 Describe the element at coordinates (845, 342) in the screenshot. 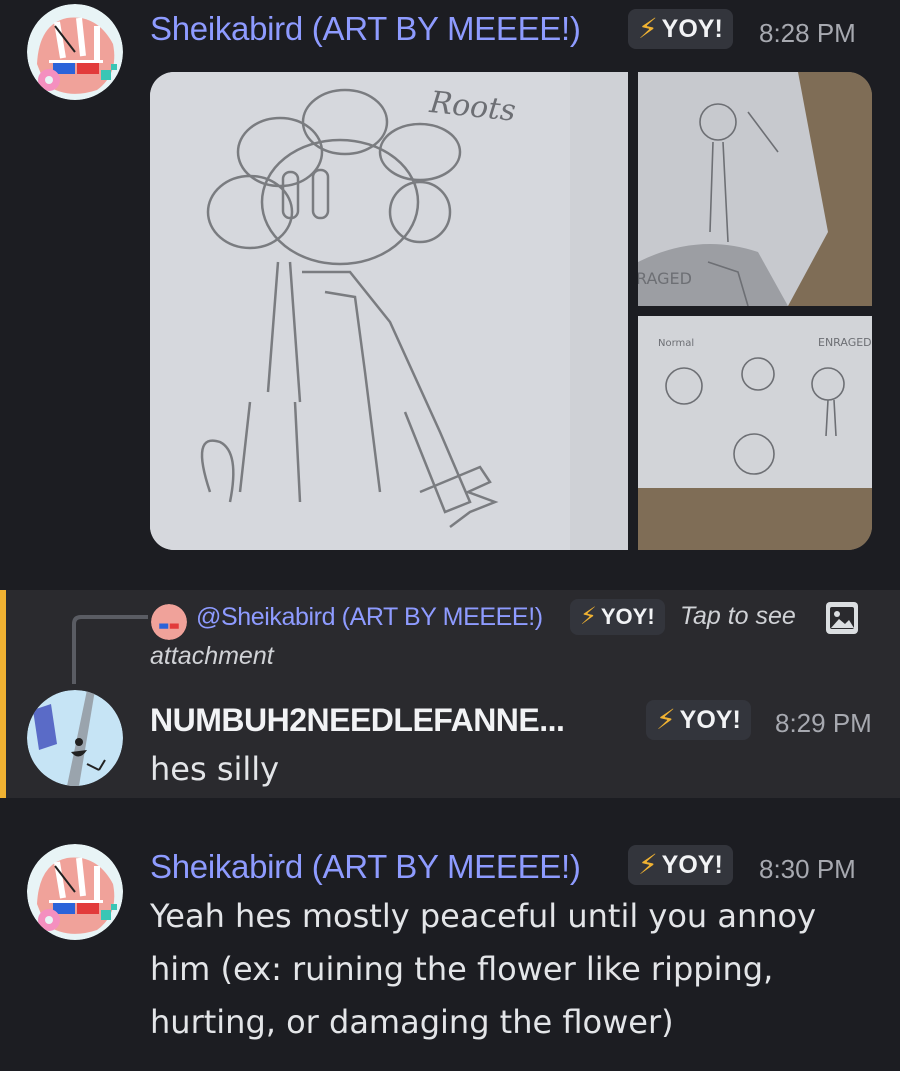

I see `drawing-label-enraged: ENRAGED` at that location.